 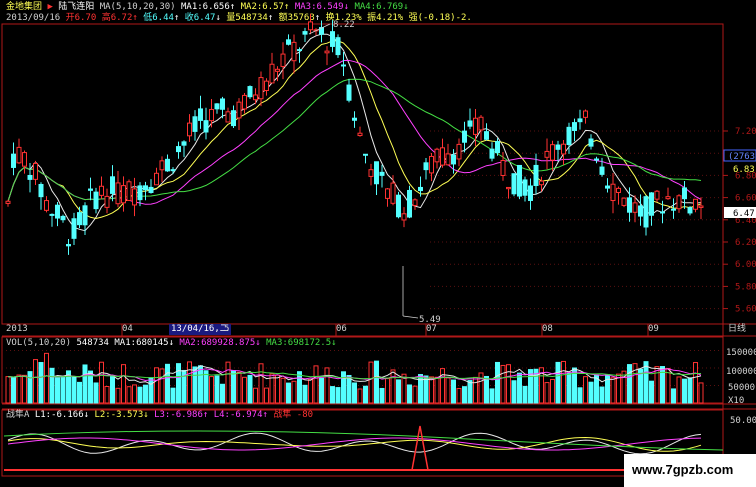 What do you see at coordinates (742, 157) in the screenshot?
I see `current-index: (2763)` at bounding box center [742, 157].